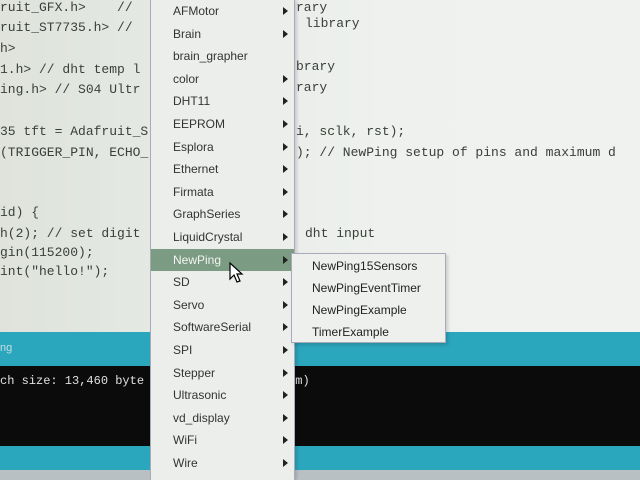  Describe the element at coordinates (359, 310) in the screenshot. I see `submenu-item-newpingexample: NewPingExample` at that location.